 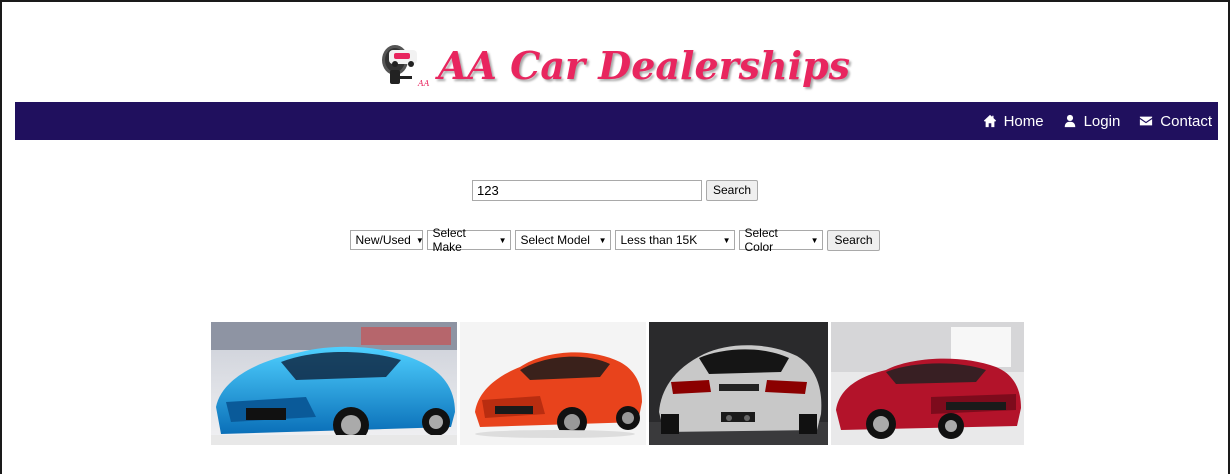 What do you see at coordinates (469, 240) in the screenshot?
I see `make-select: Select Make ▼` at bounding box center [469, 240].